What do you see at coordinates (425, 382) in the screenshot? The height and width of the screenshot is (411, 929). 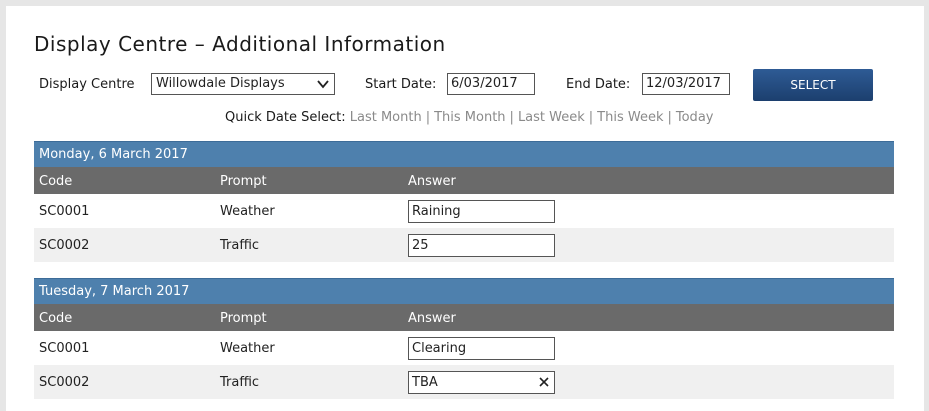 I see `answer-value: TBA` at bounding box center [425, 382].